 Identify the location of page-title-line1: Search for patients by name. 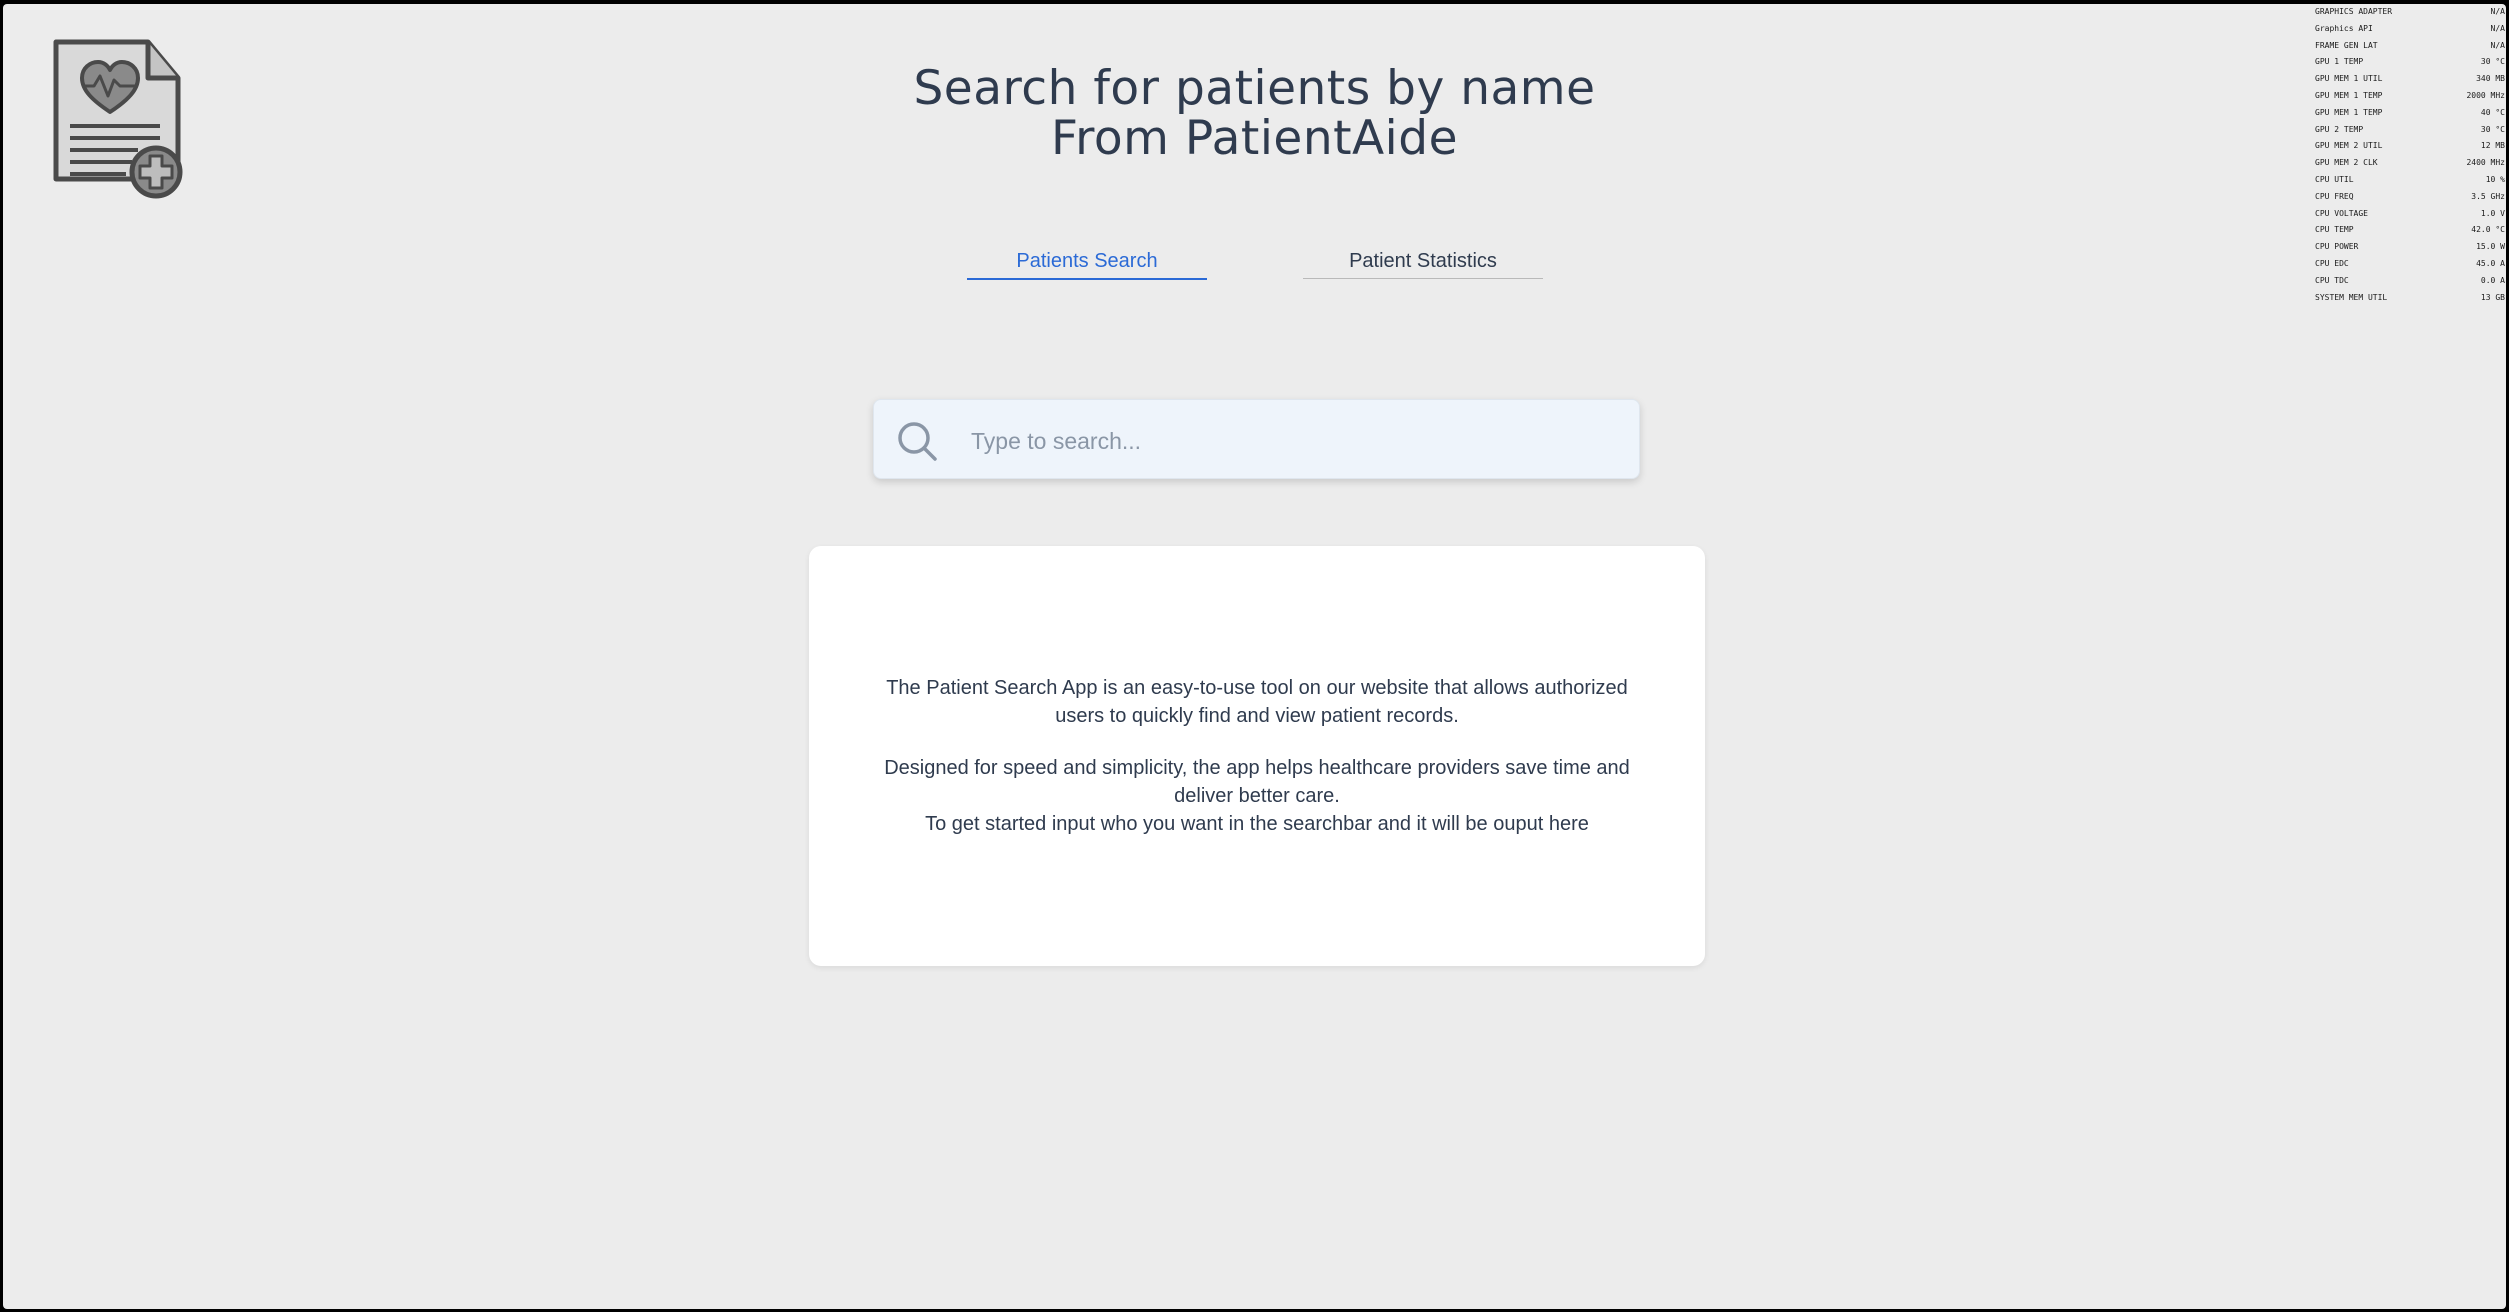
(1254, 88).